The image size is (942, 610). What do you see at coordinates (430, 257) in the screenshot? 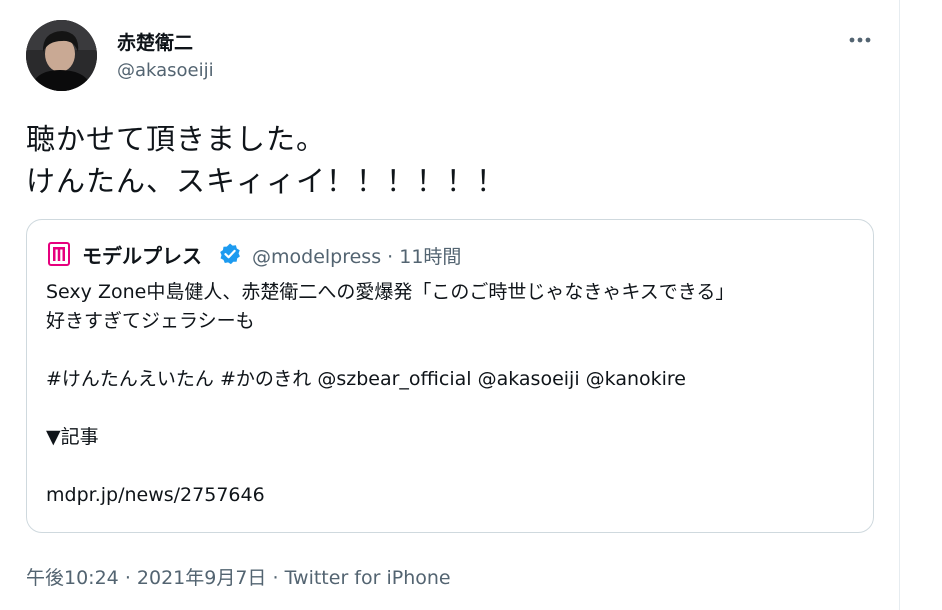
I see `quoted-time: 11時間` at bounding box center [430, 257].